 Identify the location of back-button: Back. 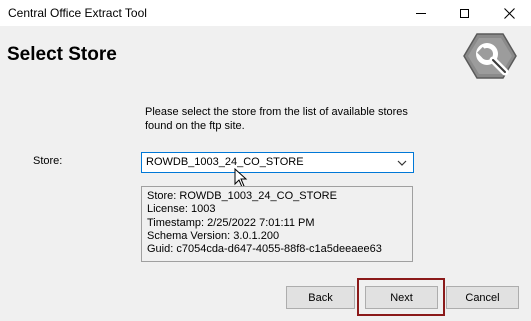
(320, 297).